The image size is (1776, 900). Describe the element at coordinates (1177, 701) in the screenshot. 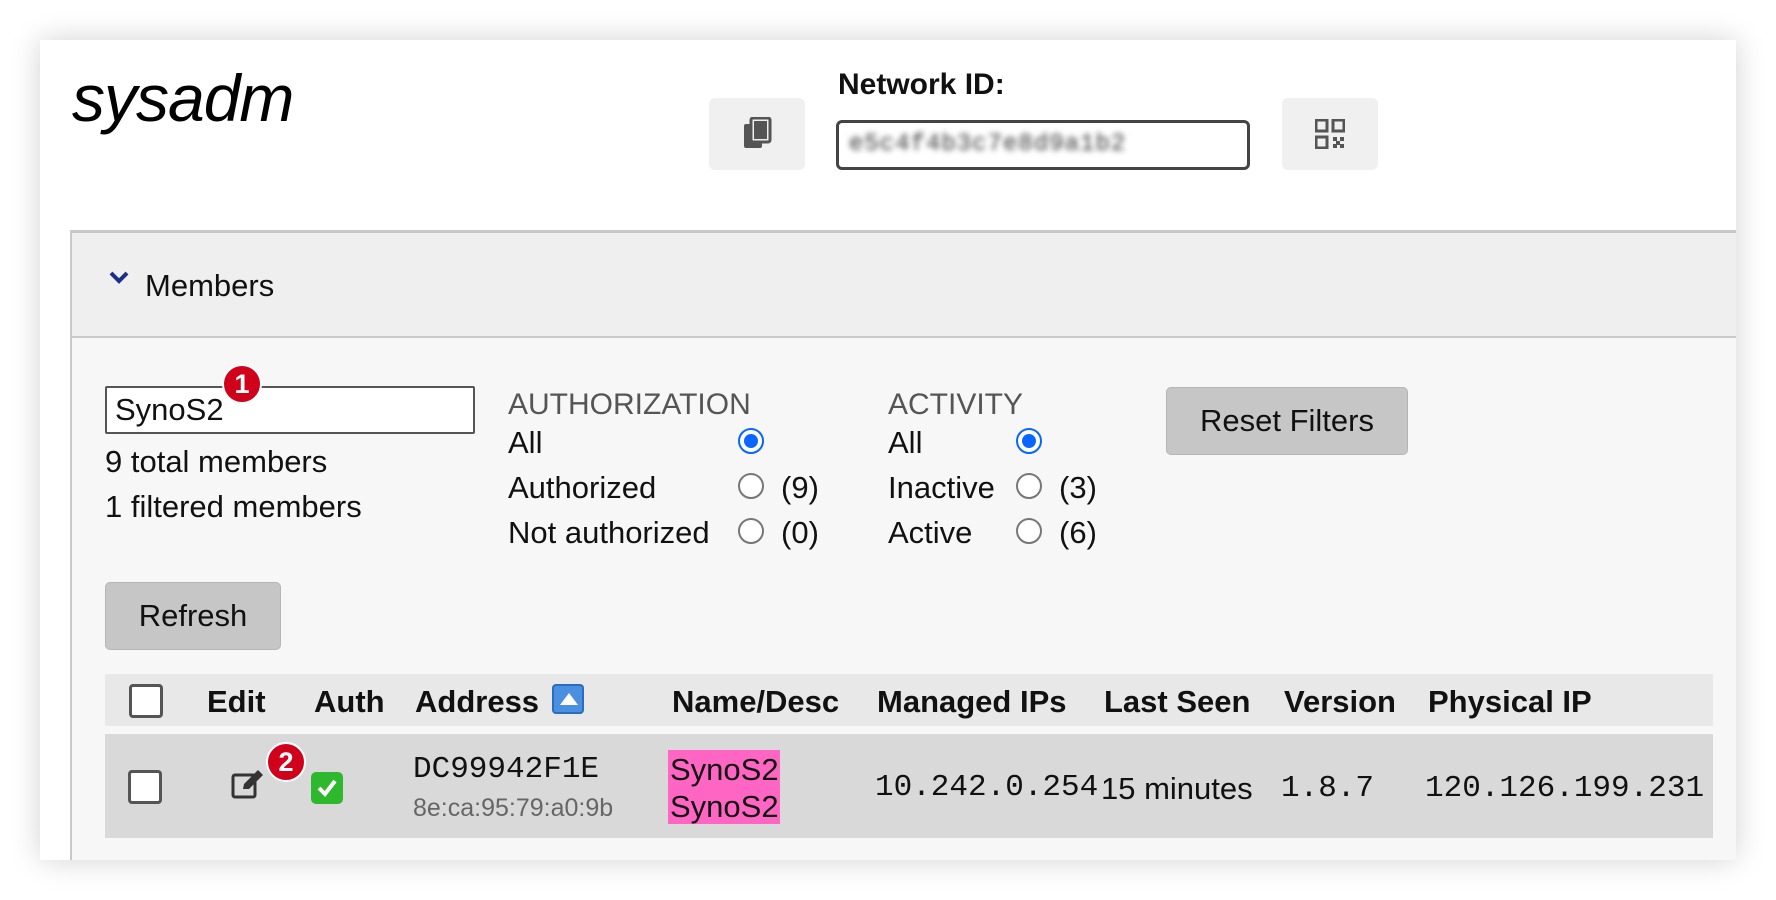

I see `column-header-last-seen: Last Seen` at that location.